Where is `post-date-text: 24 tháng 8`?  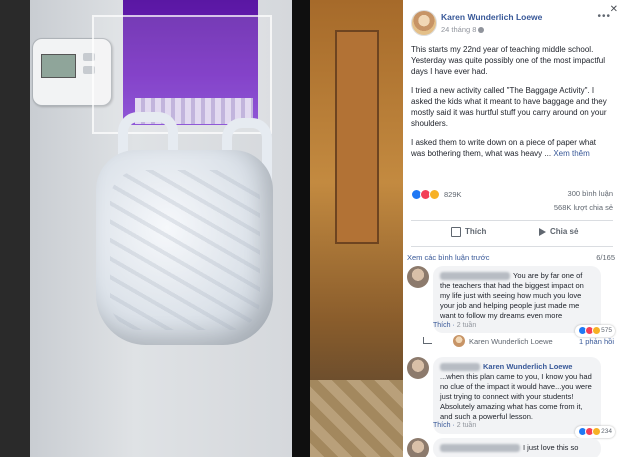 post-date-text: 24 tháng 8 is located at coordinates (458, 29).